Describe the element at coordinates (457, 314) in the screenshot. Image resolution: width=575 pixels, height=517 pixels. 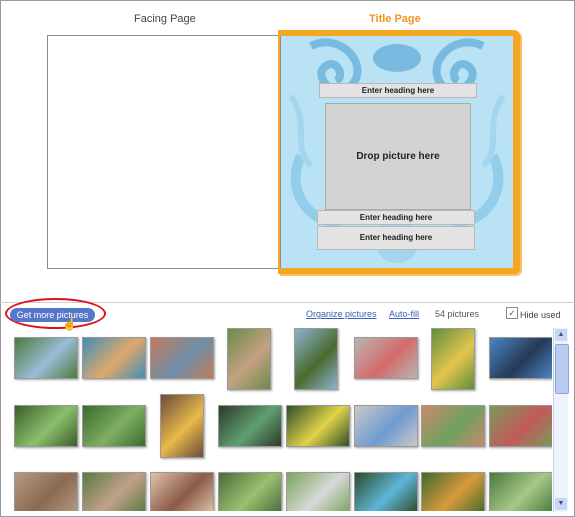
I see `picture-count: 54 pictures` at that location.